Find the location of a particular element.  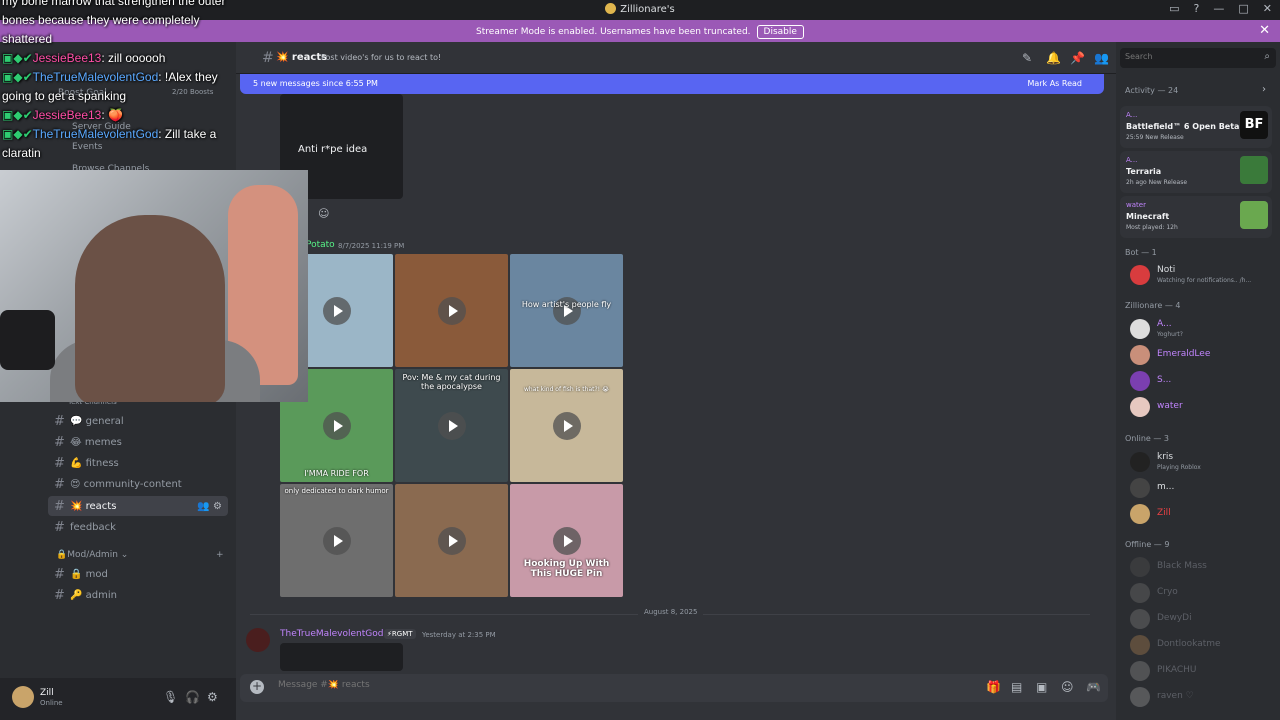

message-timestamp: Yesterday at 2:35 PM is located at coordinates (459, 635).